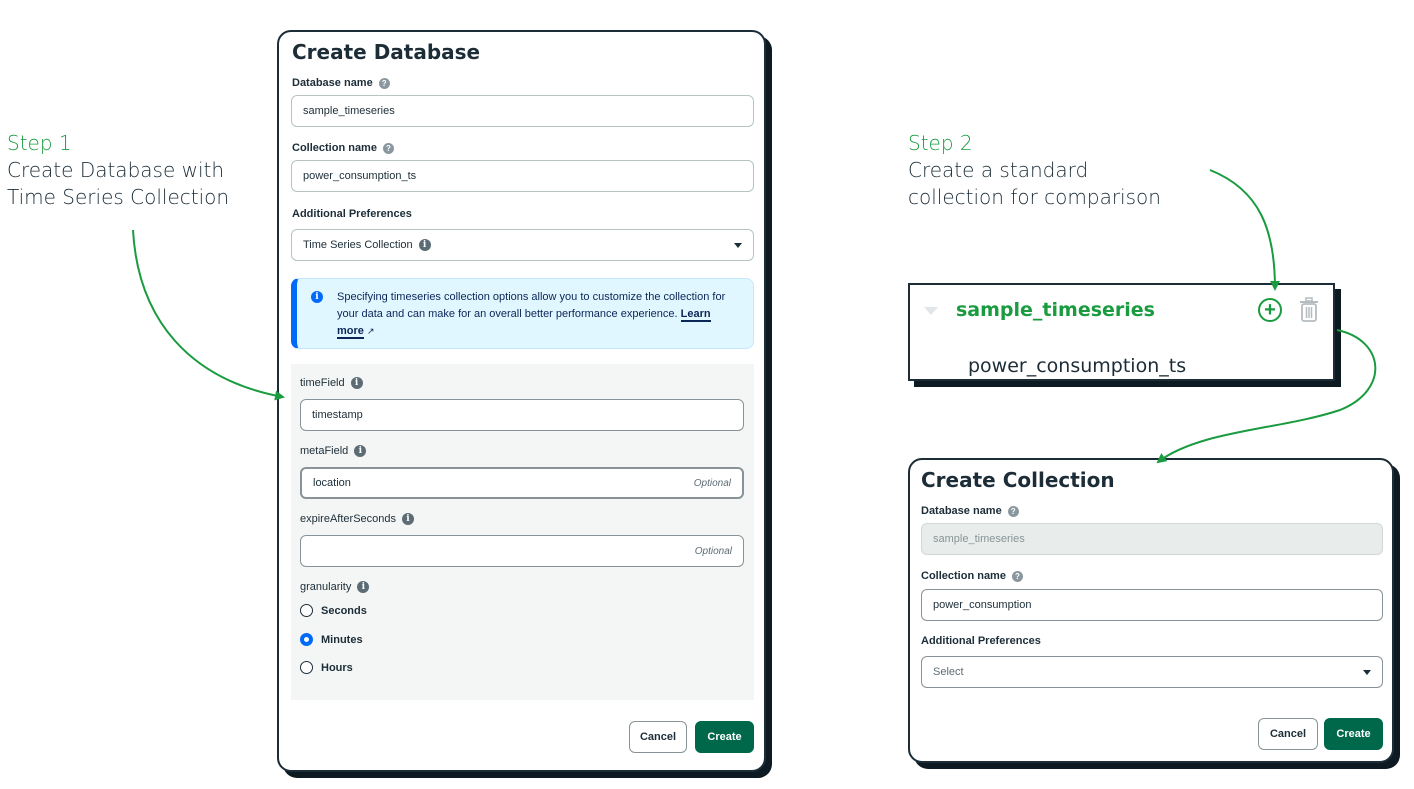 This screenshot has height=789, width=1414. Describe the element at coordinates (208, 315) in the screenshot. I see `arrow-step1` at that location.